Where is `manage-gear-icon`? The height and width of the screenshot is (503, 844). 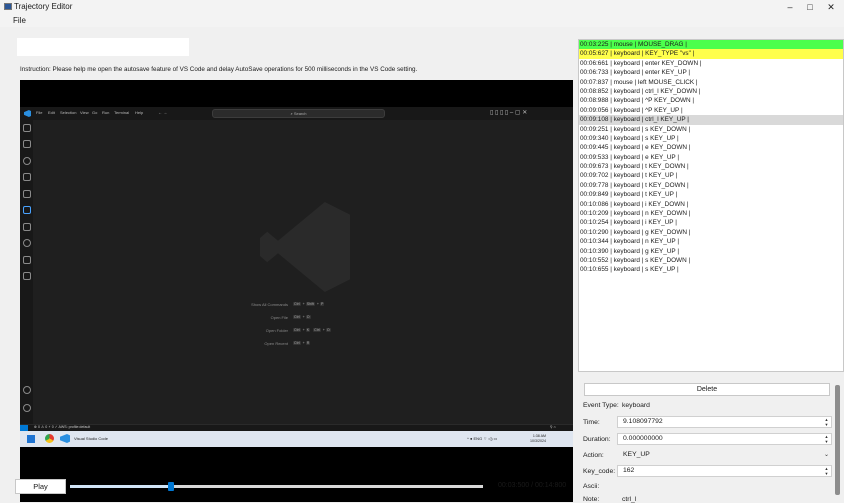 manage-gear-icon is located at coordinates (27, 408).